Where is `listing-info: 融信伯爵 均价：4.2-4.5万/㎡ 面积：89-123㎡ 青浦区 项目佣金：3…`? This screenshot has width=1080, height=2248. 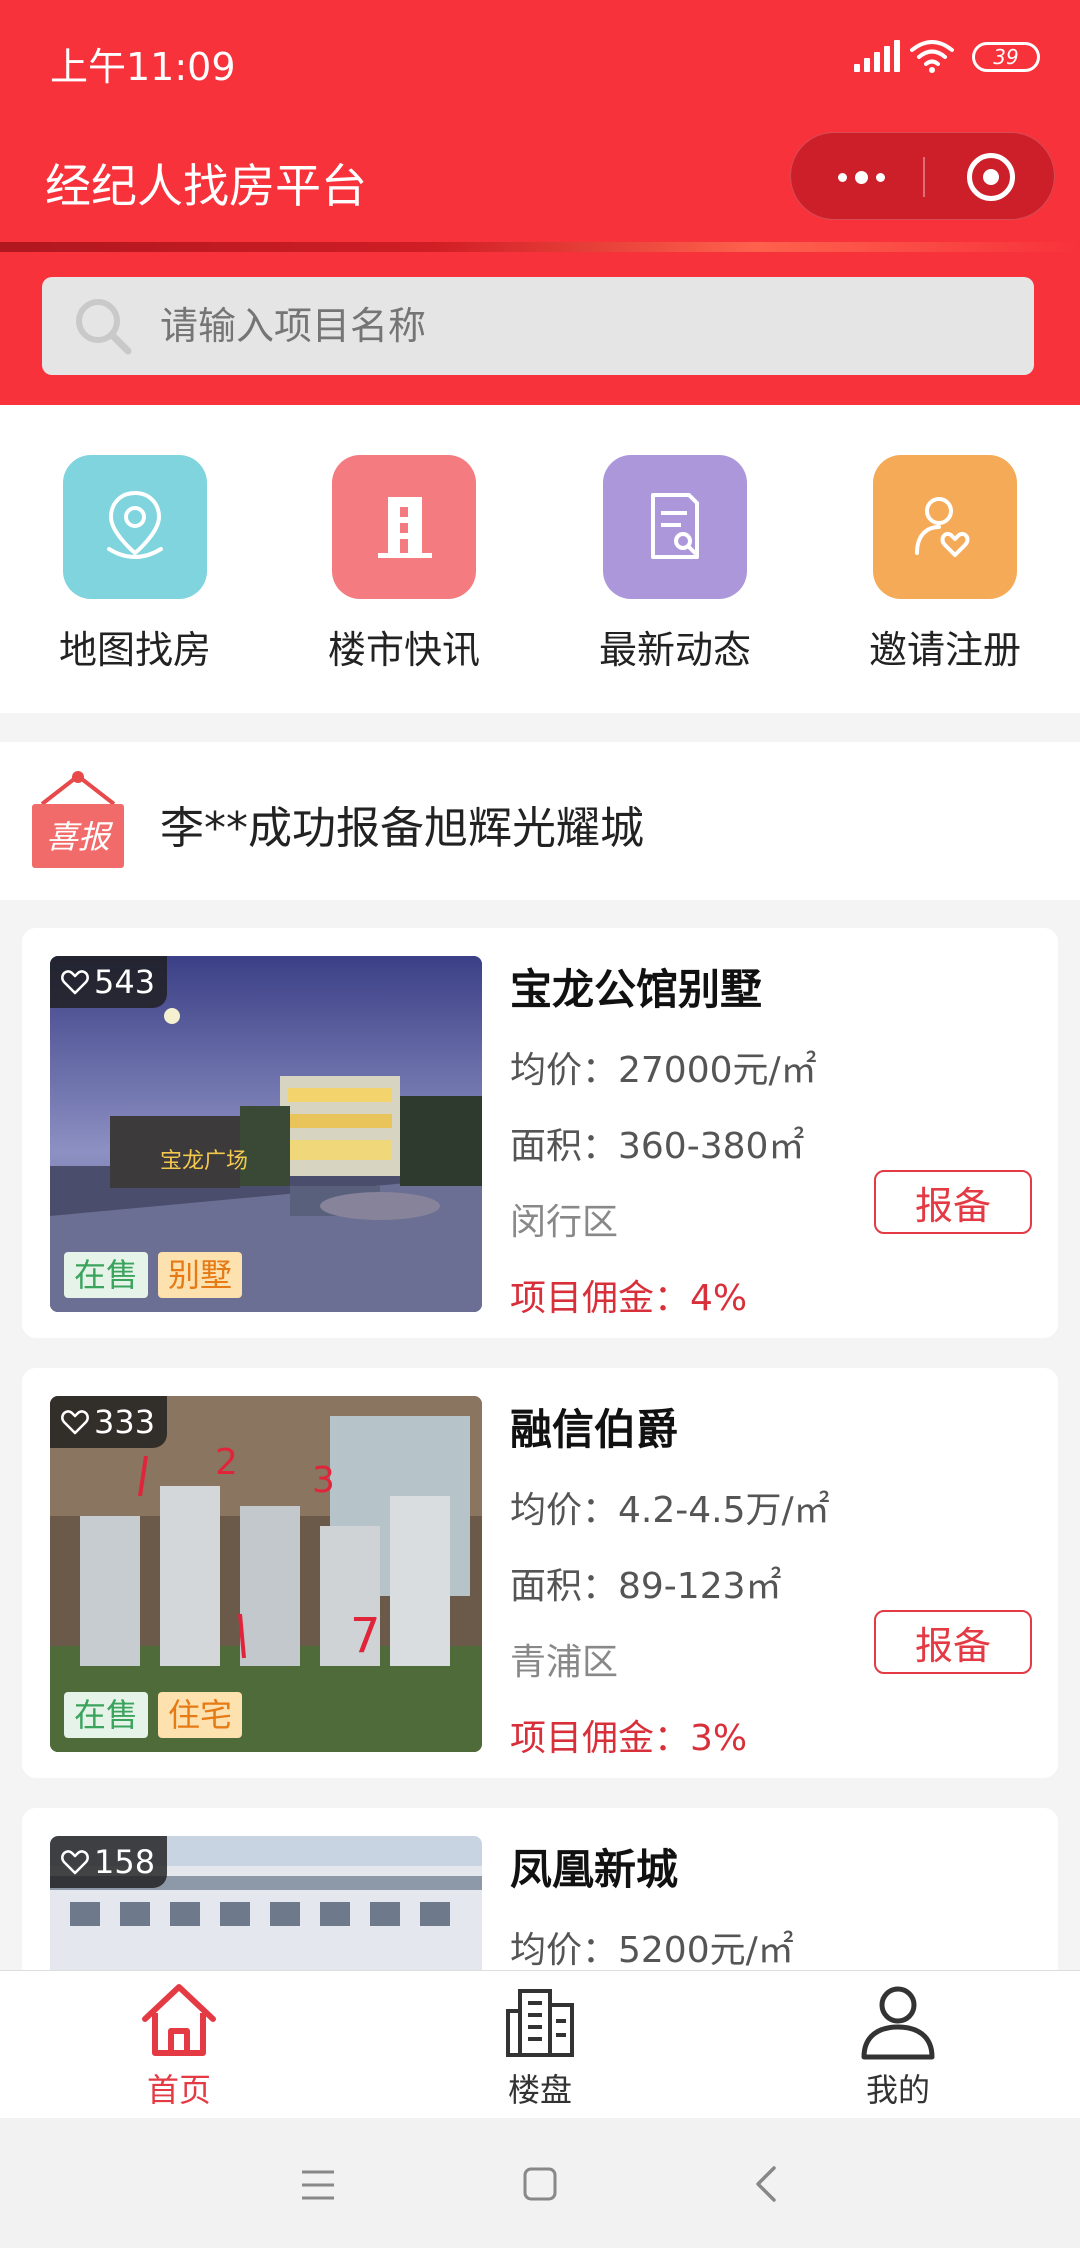
listing-info: 融信伯爵 均价：4.2-4.5万/㎡ 面积：89-123㎡ 青浦区 项目佣金：3… is located at coordinates (775, 1578).